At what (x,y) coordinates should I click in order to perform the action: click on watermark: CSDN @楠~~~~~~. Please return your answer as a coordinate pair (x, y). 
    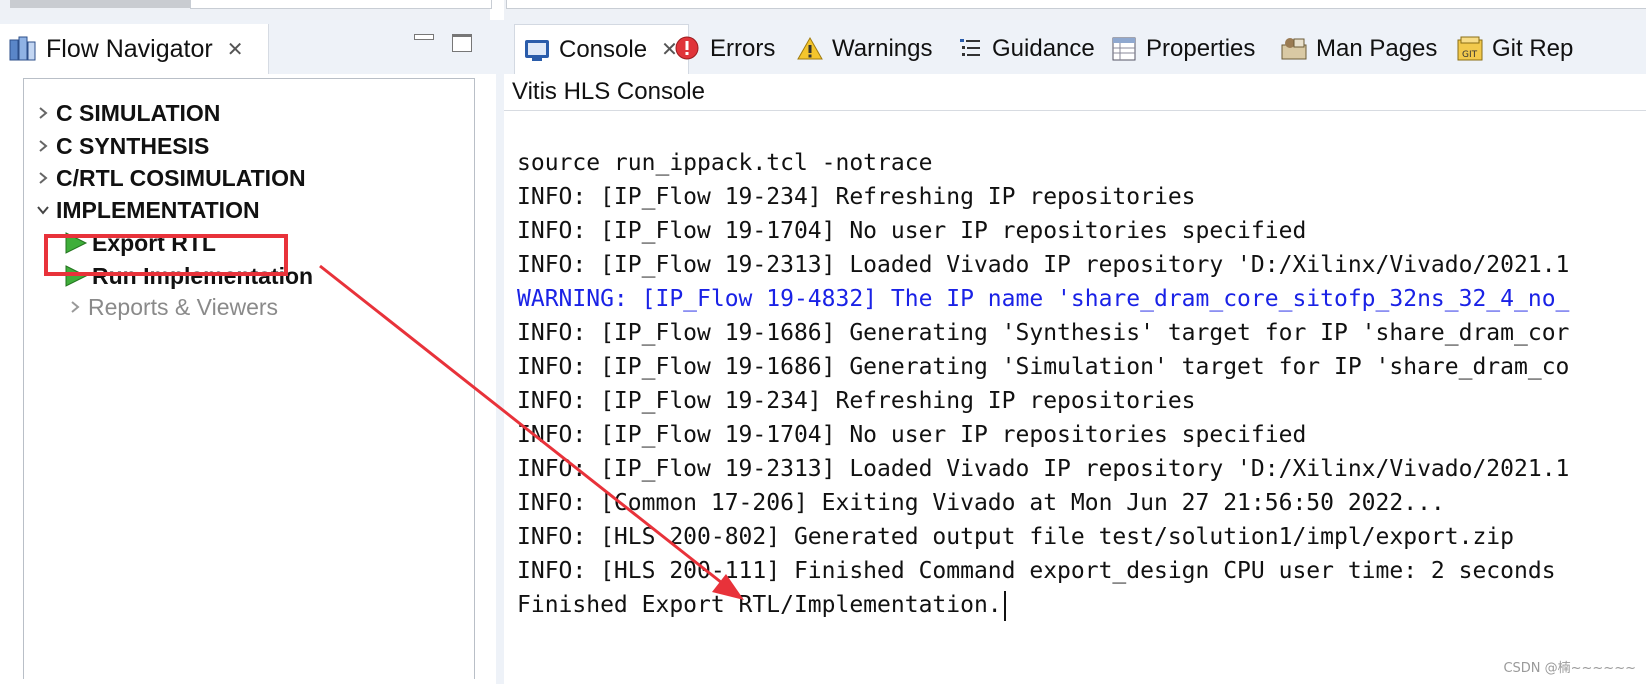
    Looking at the image, I should click on (1569, 668).